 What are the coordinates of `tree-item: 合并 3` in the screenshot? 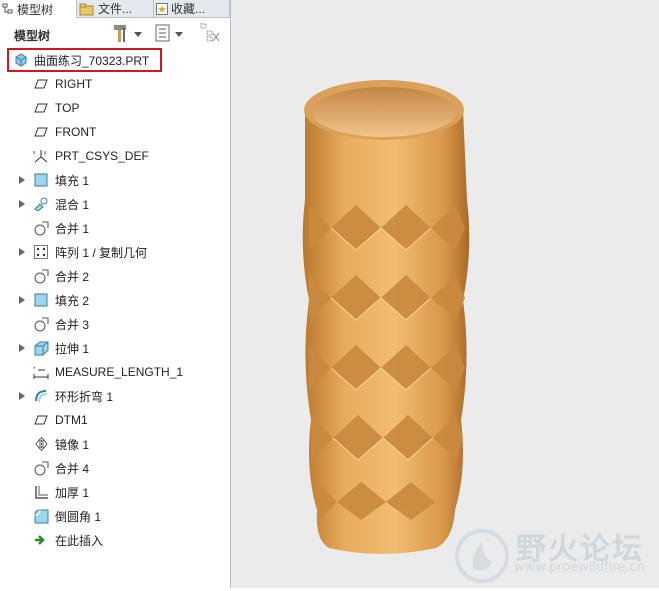 It's located at (115, 324).